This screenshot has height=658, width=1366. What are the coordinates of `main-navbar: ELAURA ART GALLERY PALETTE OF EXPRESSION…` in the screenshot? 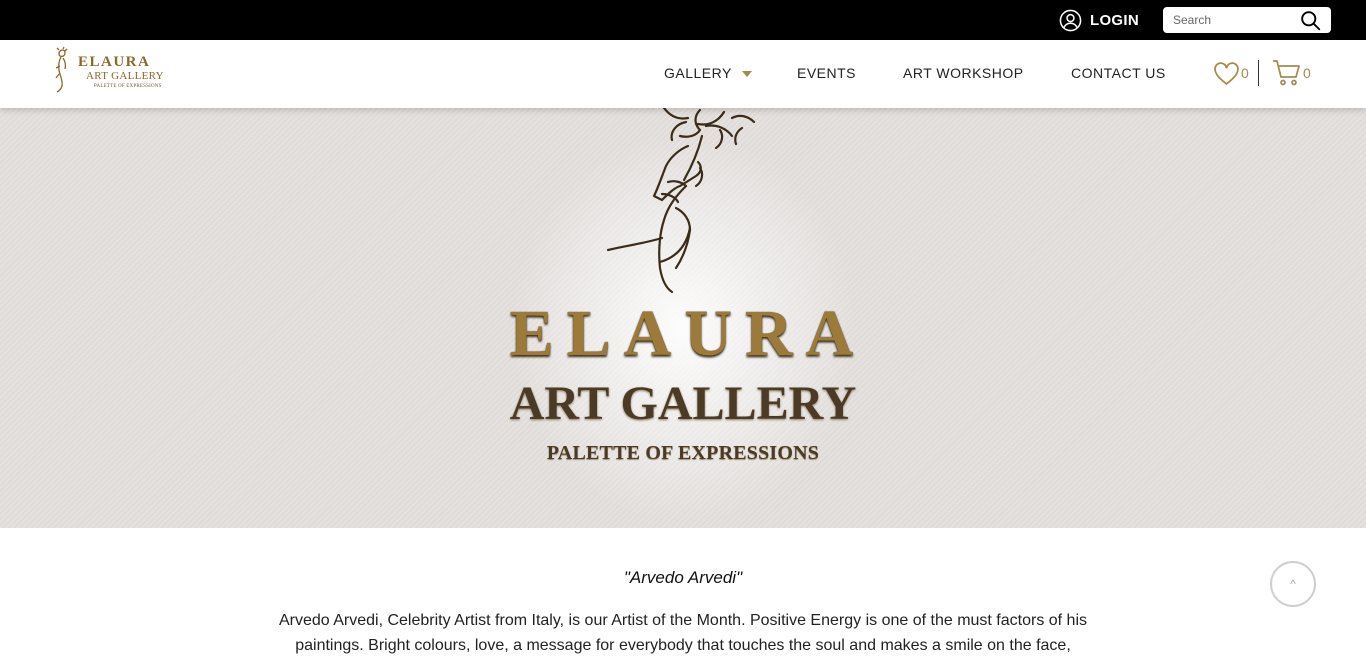 It's located at (683, 74).